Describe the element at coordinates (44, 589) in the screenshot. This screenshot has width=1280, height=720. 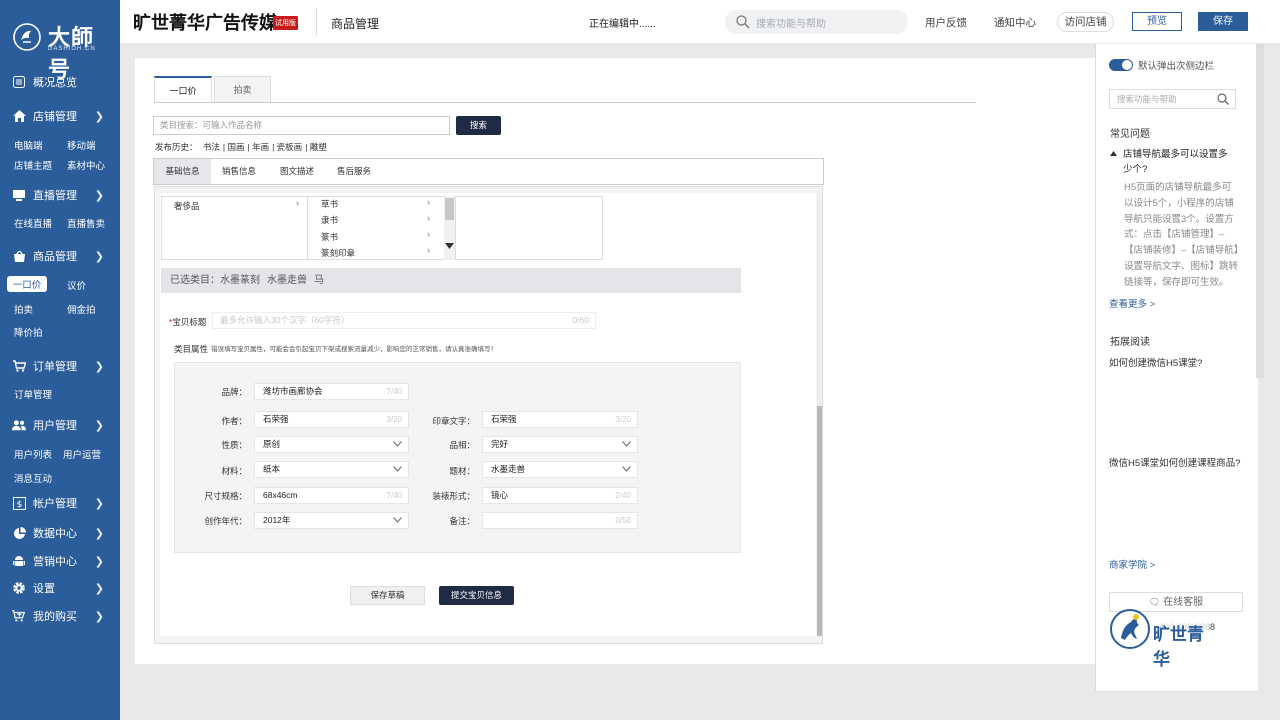
I see `nav-settings-label: 设置` at that location.